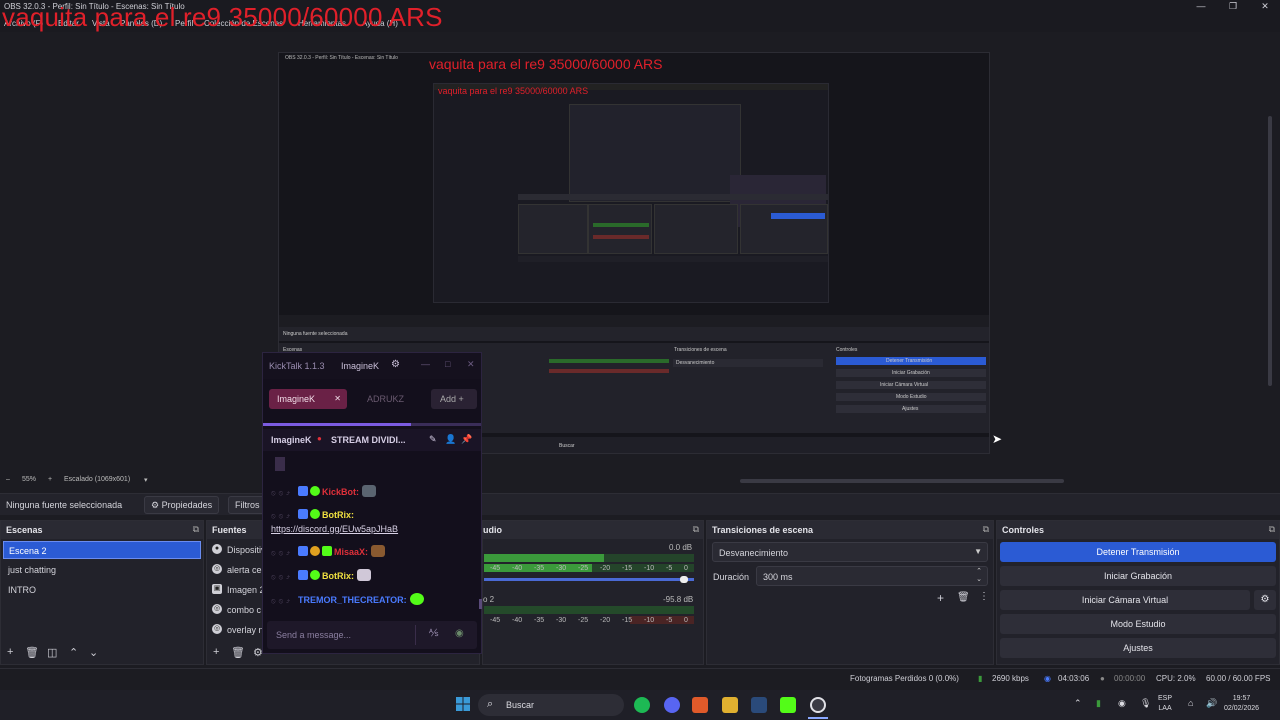 Image resolution: width=1280 pixels, height=720 pixels. What do you see at coordinates (308, 399) in the screenshot?
I see `chat-tab-imaginek: ImagineK ✕` at bounding box center [308, 399].